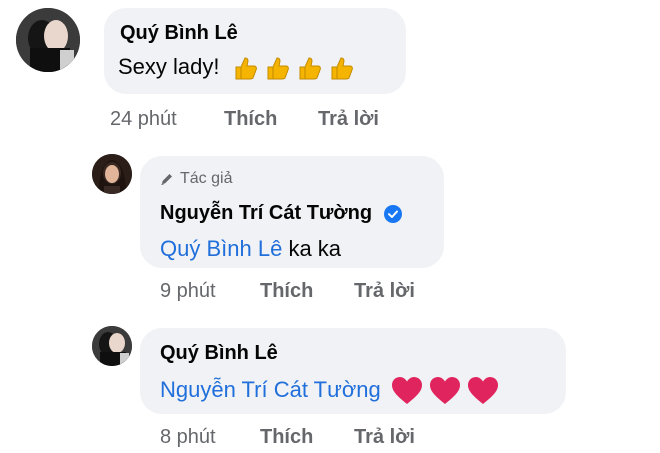 Image resolution: width=660 pixels, height=453 pixels. What do you see at coordinates (166, 179) in the screenshot?
I see `pencil-icon` at bounding box center [166, 179].